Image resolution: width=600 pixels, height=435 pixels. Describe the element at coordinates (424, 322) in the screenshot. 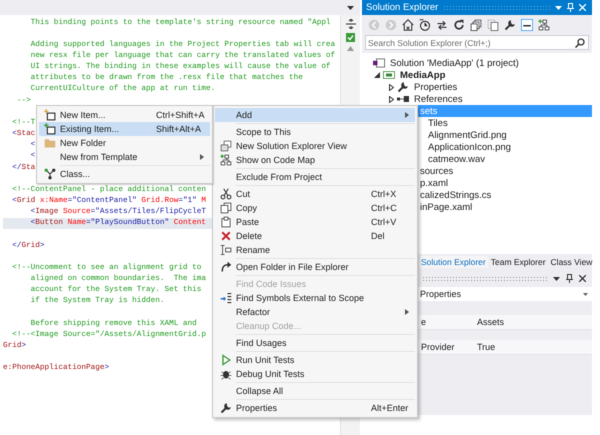

I see `property-name: e` at that location.